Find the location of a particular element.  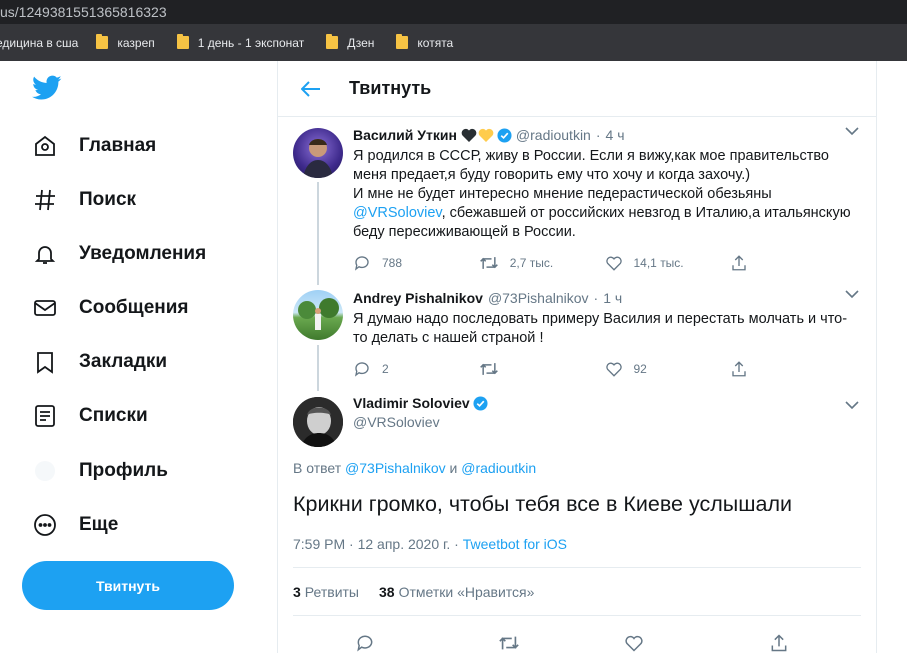

tweet-header: Andrey Pishalnikov @73Pishalnikov · 1 ч is located at coordinates (604, 298).